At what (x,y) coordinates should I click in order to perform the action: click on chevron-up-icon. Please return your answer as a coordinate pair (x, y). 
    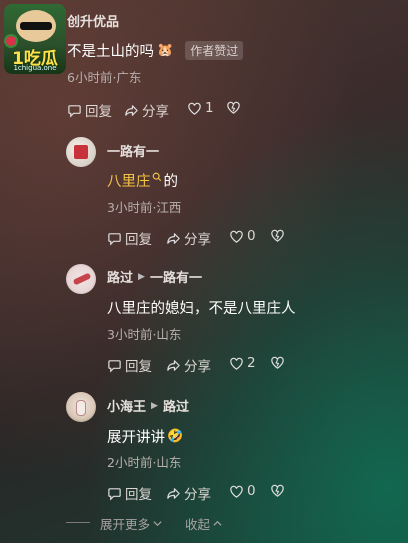
    Looking at the image, I should click on (217, 523).